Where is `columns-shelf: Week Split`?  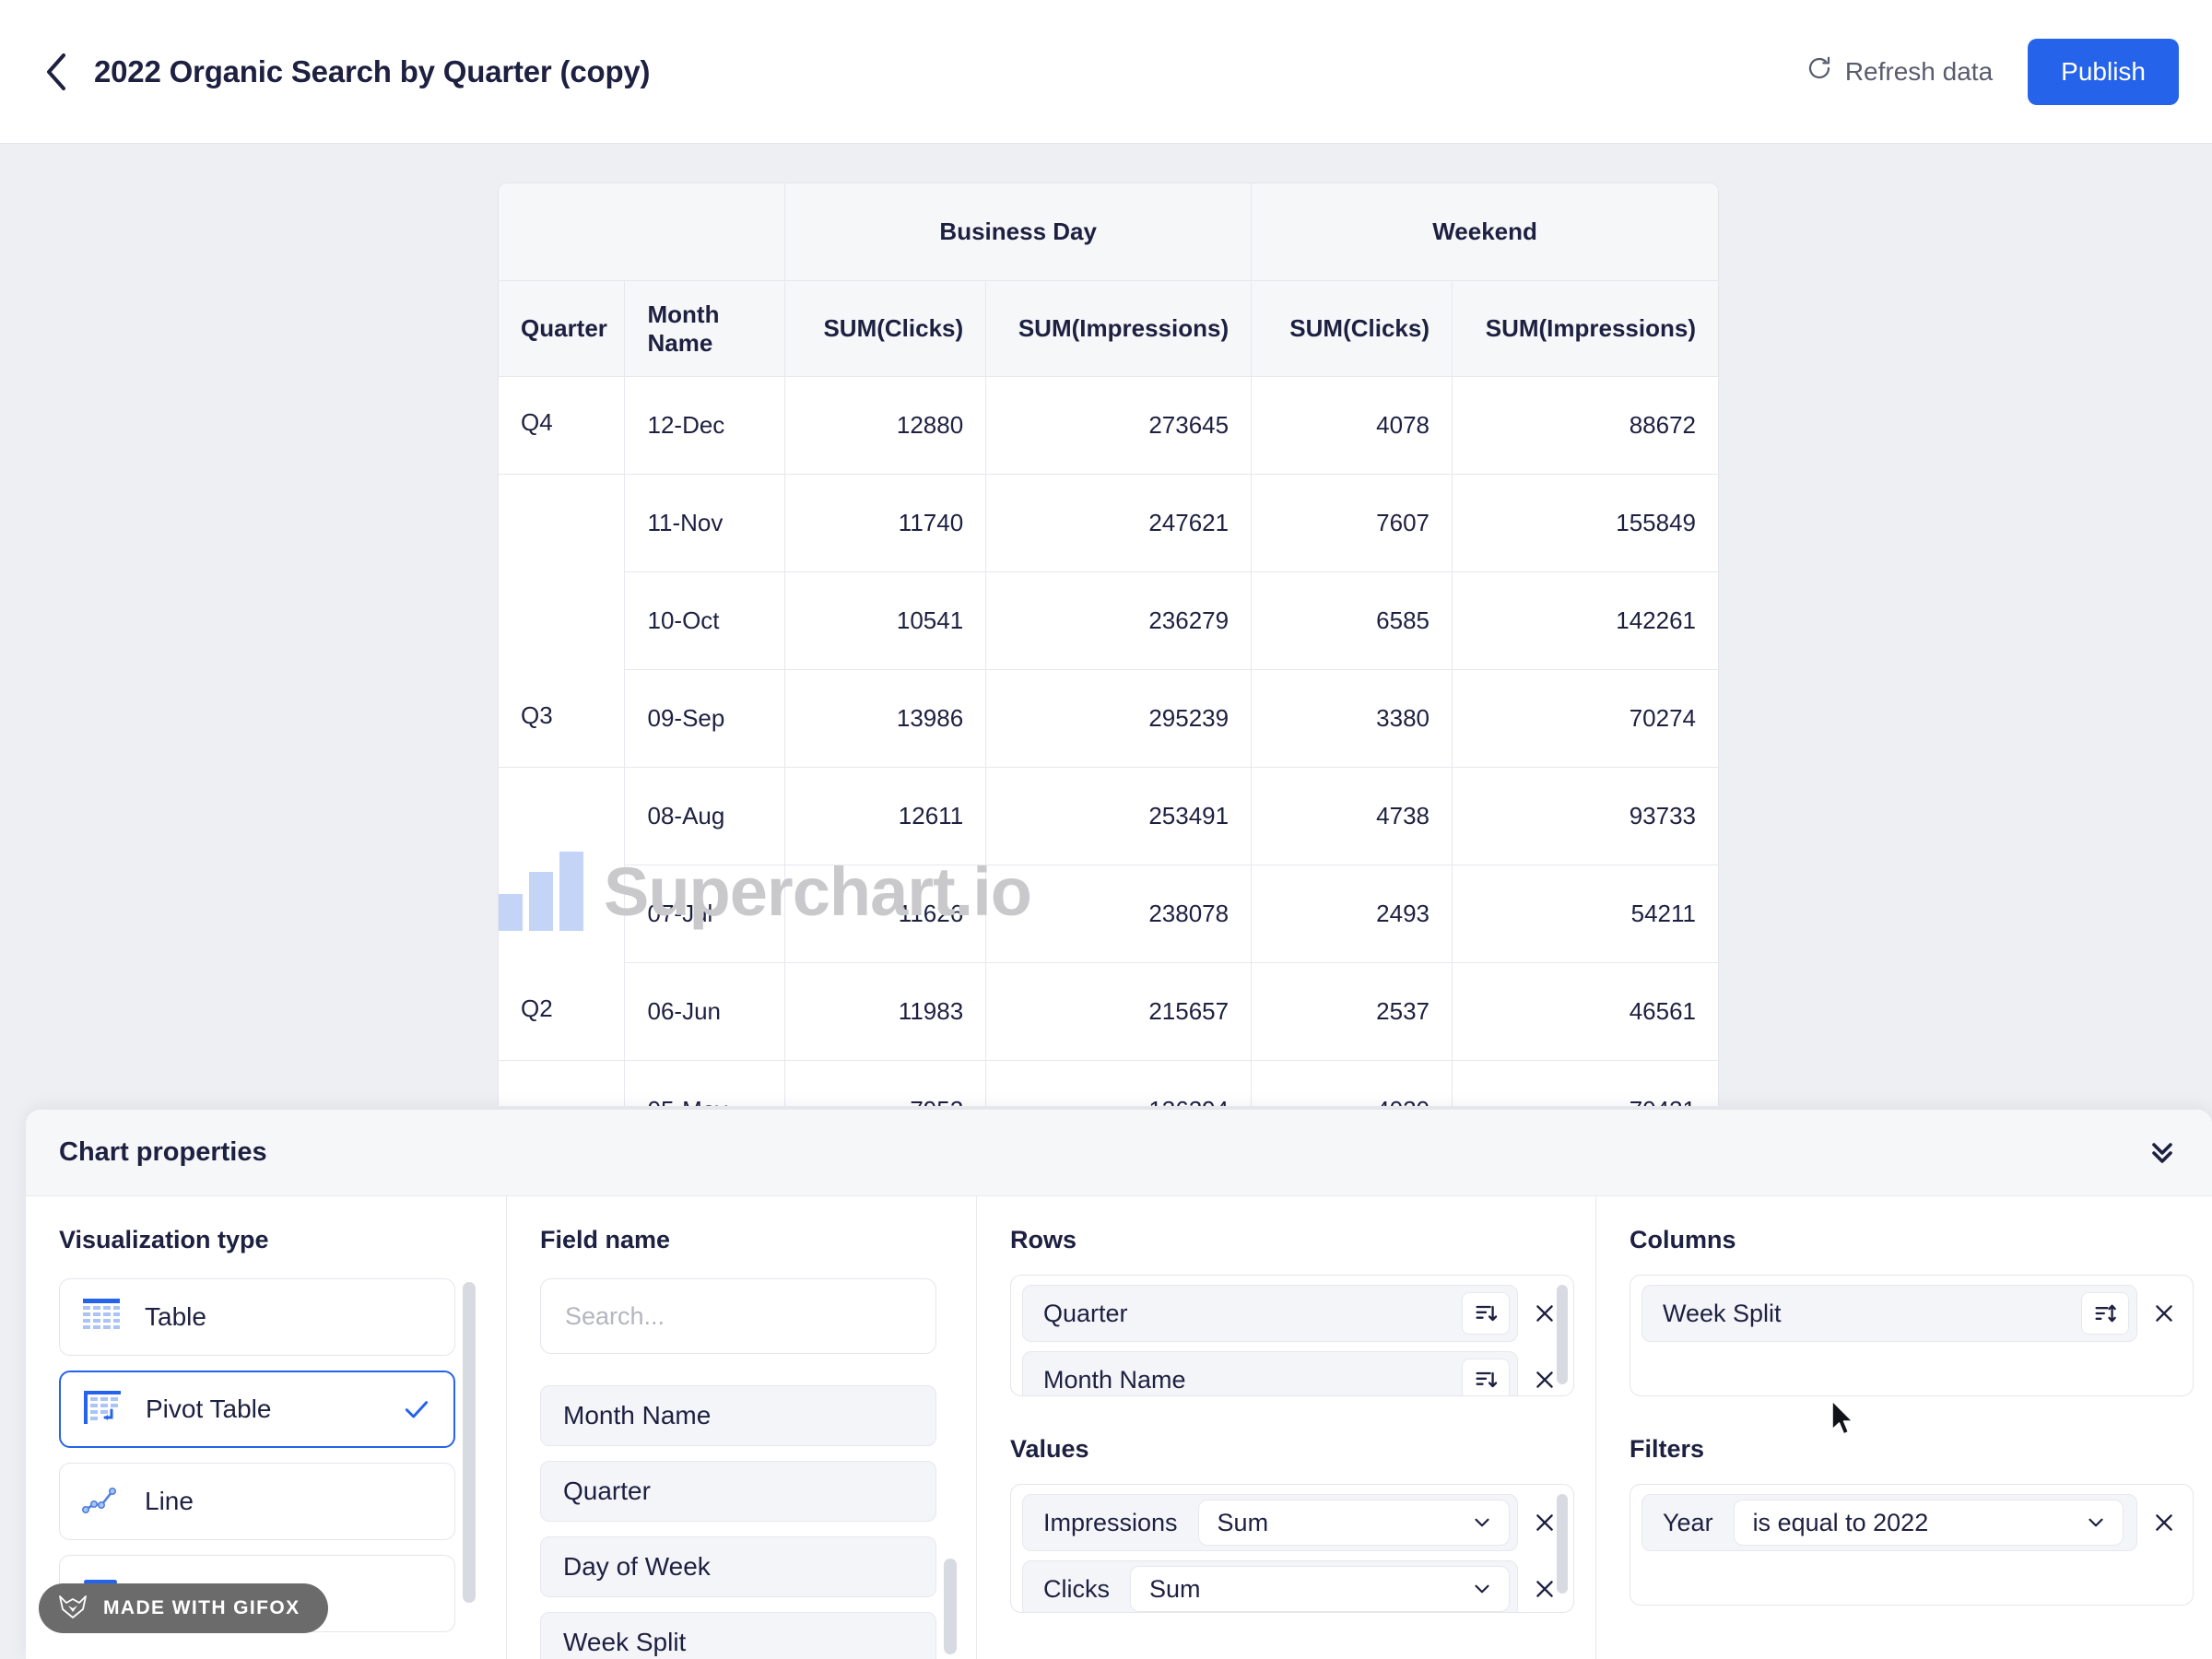
columns-shelf: Week Split is located at coordinates (1912, 1335).